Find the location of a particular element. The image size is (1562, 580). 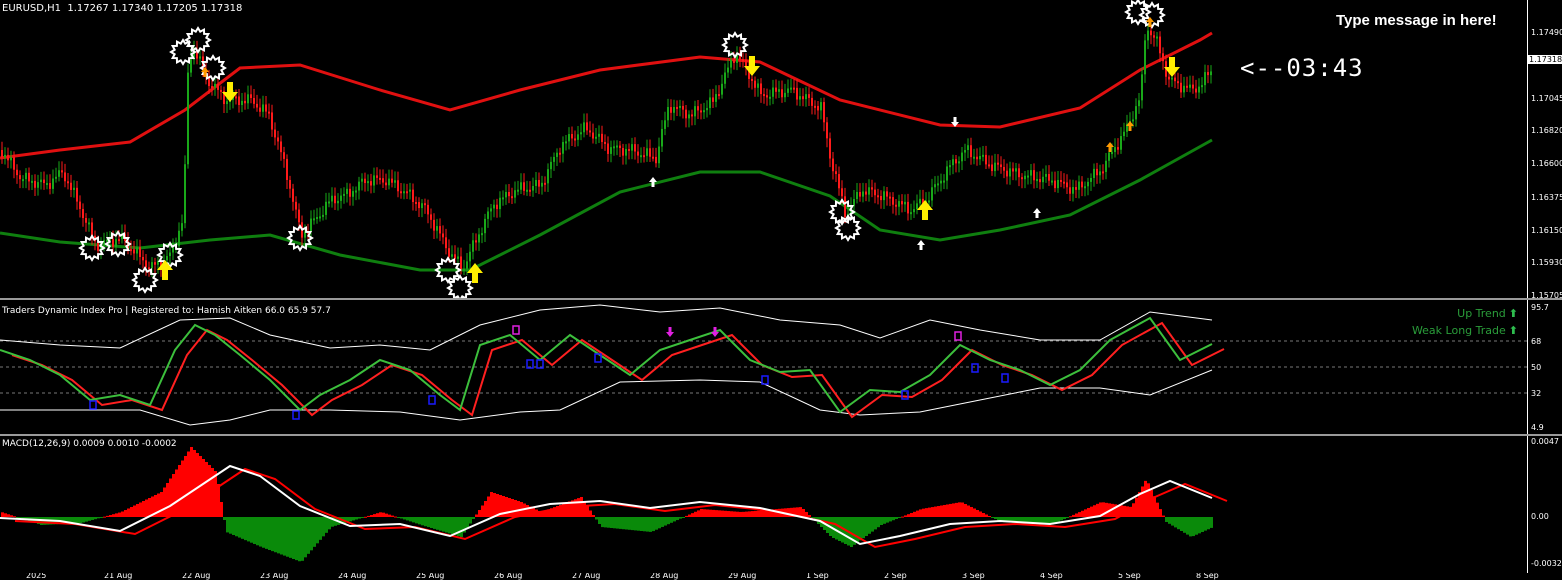

time-axis-label: 5 Sep is located at coordinates (1129, 576).